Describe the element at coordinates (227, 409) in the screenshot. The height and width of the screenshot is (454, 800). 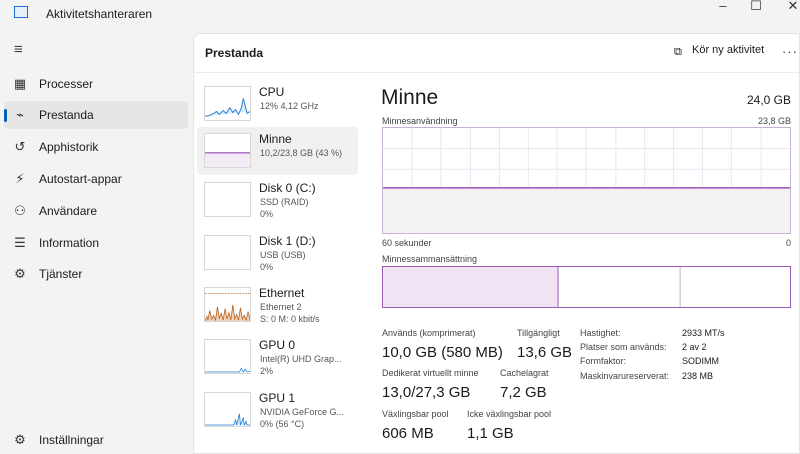
I see `gpu-1-thumbnail` at that location.